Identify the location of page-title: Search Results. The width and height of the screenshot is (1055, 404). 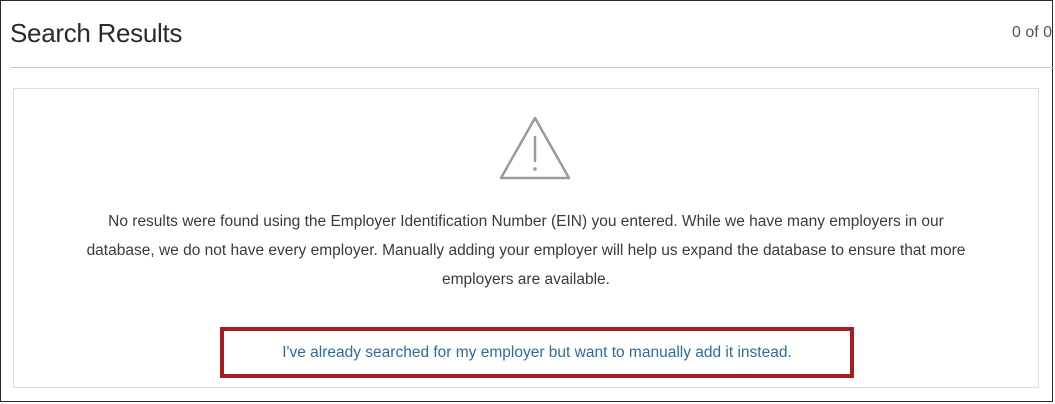
(96, 33).